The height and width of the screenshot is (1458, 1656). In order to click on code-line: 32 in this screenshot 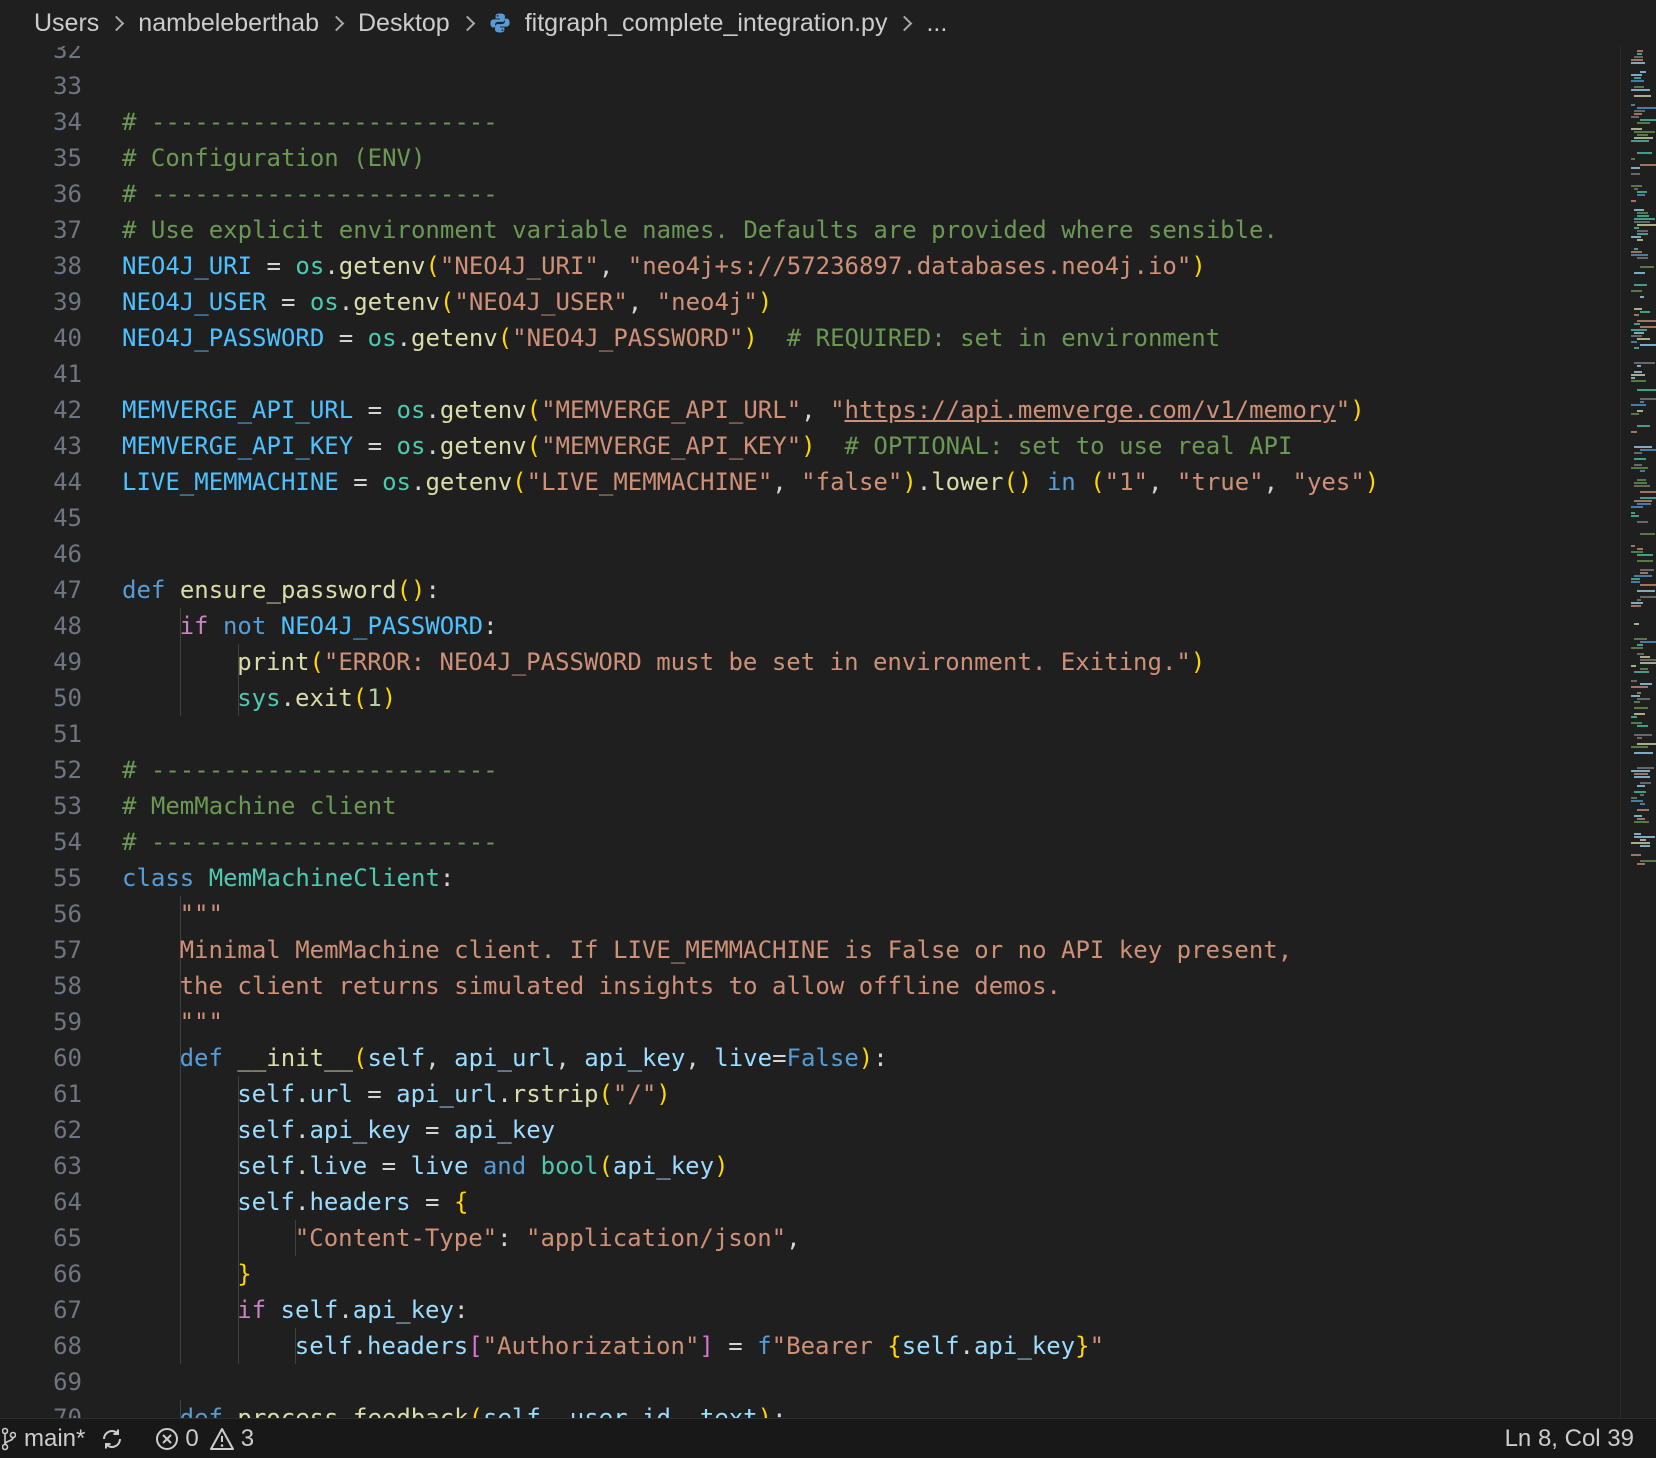, I will do `click(810, 57)`.